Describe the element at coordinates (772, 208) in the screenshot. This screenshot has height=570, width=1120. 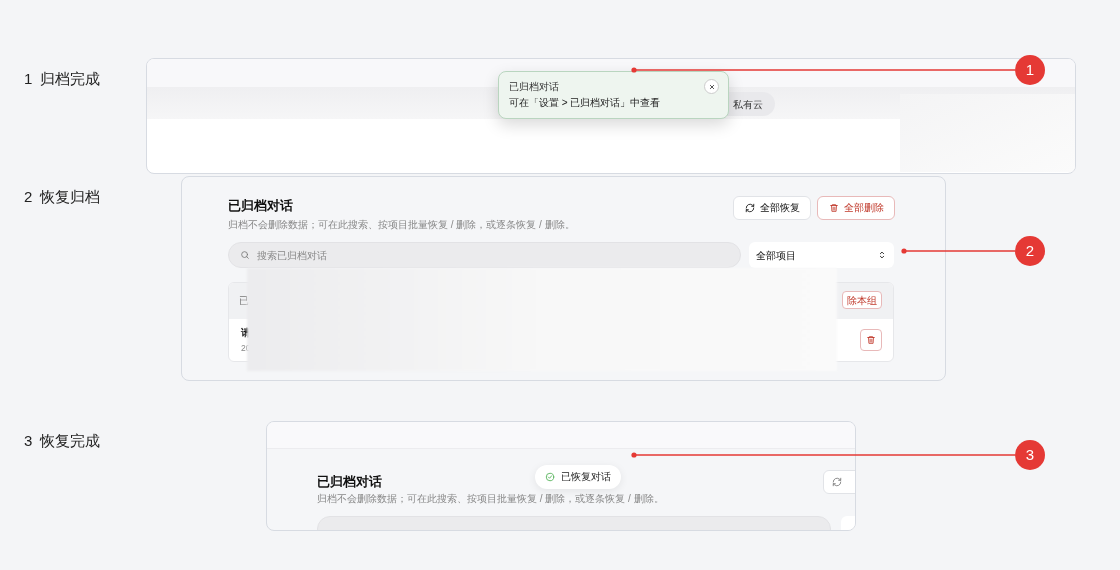
I see `restore-all-button: 全部恢复` at that location.